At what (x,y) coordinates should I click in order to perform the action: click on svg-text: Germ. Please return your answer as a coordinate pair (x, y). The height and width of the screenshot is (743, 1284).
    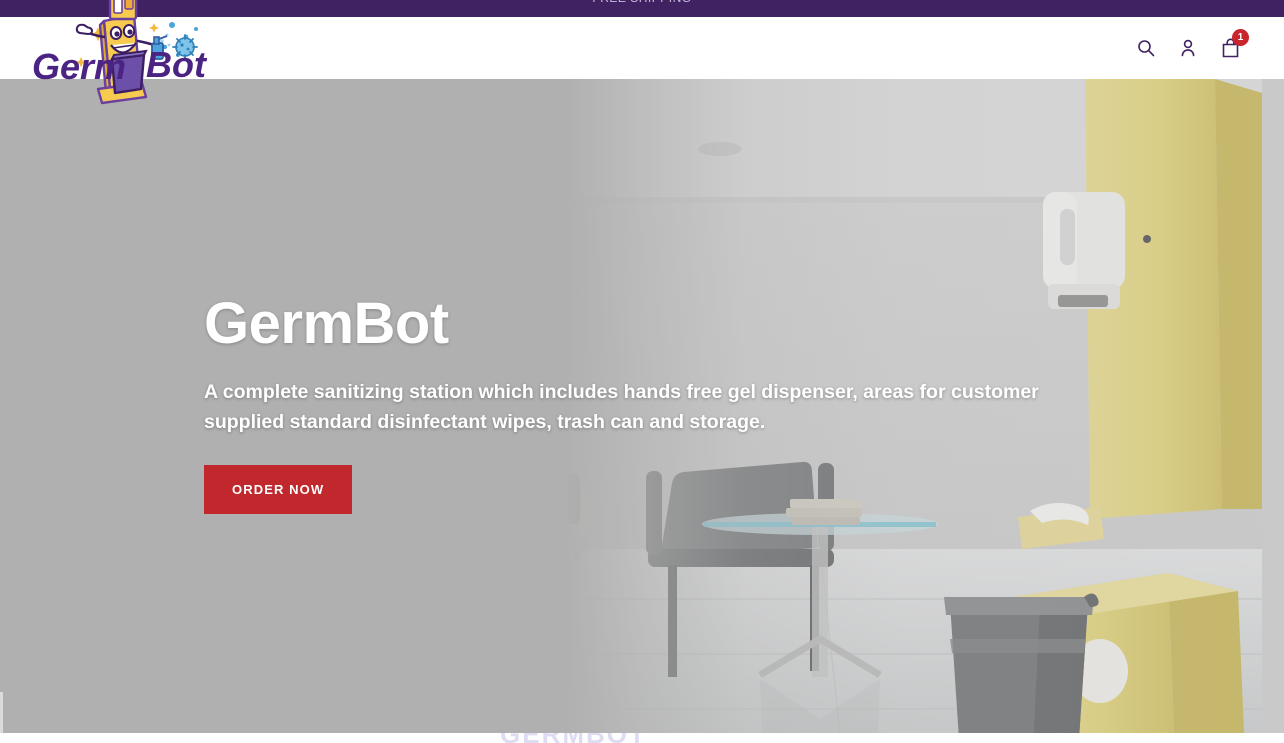
    Looking at the image, I should click on (79, 66).